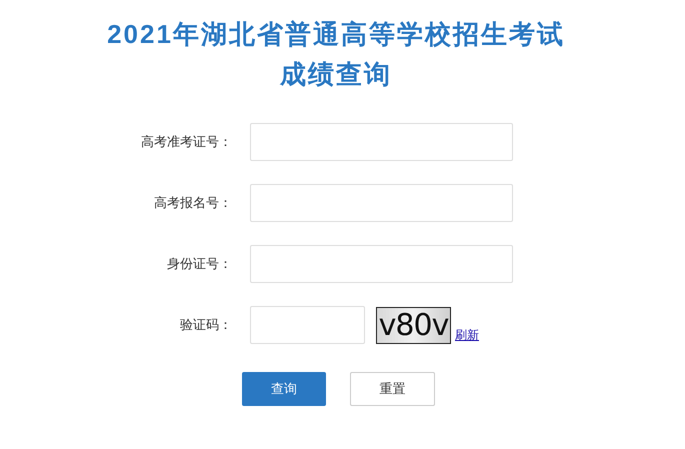  What do you see at coordinates (205, 325) in the screenshot?
I see `field-label: 验证码：` at bounding box center [205, 325].